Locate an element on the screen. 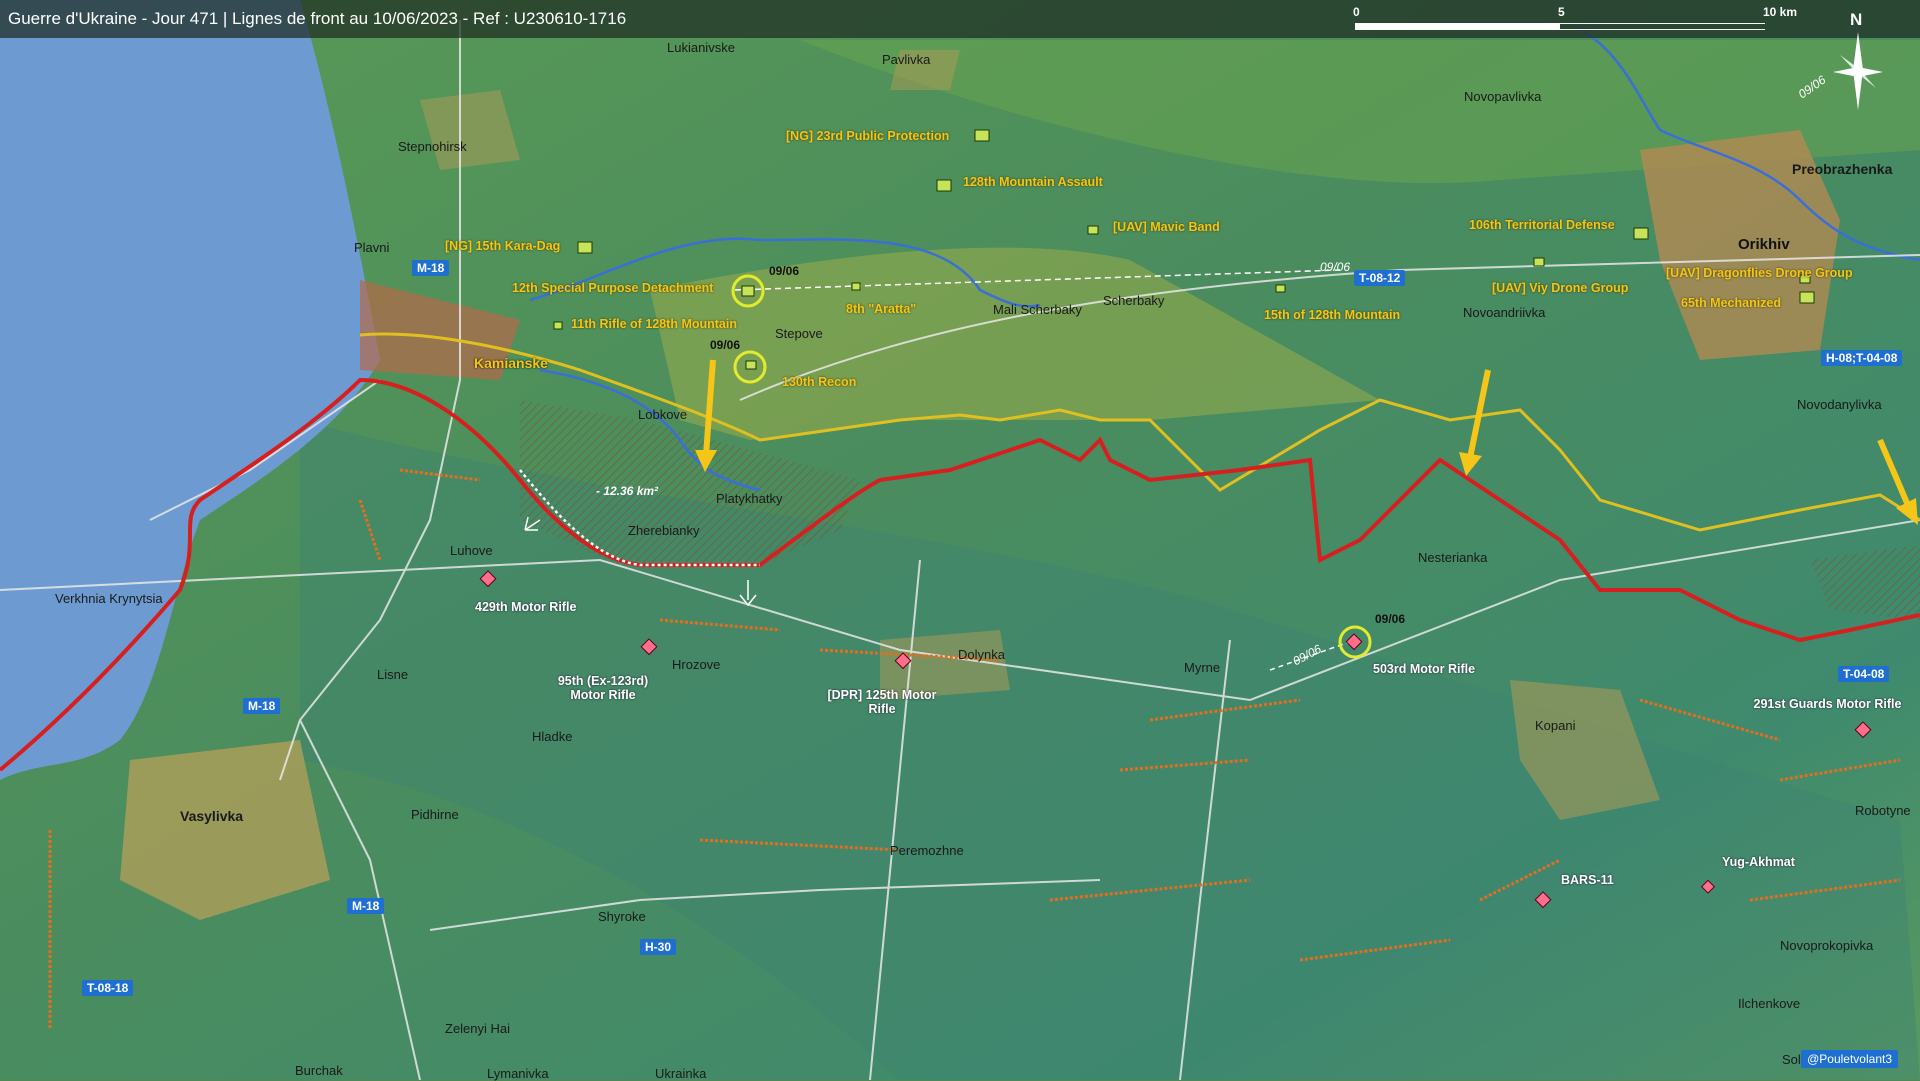 The image size is (1920, 1081). place-novoandriivka: Novoandriivka is located at coordinates (1504, 312).